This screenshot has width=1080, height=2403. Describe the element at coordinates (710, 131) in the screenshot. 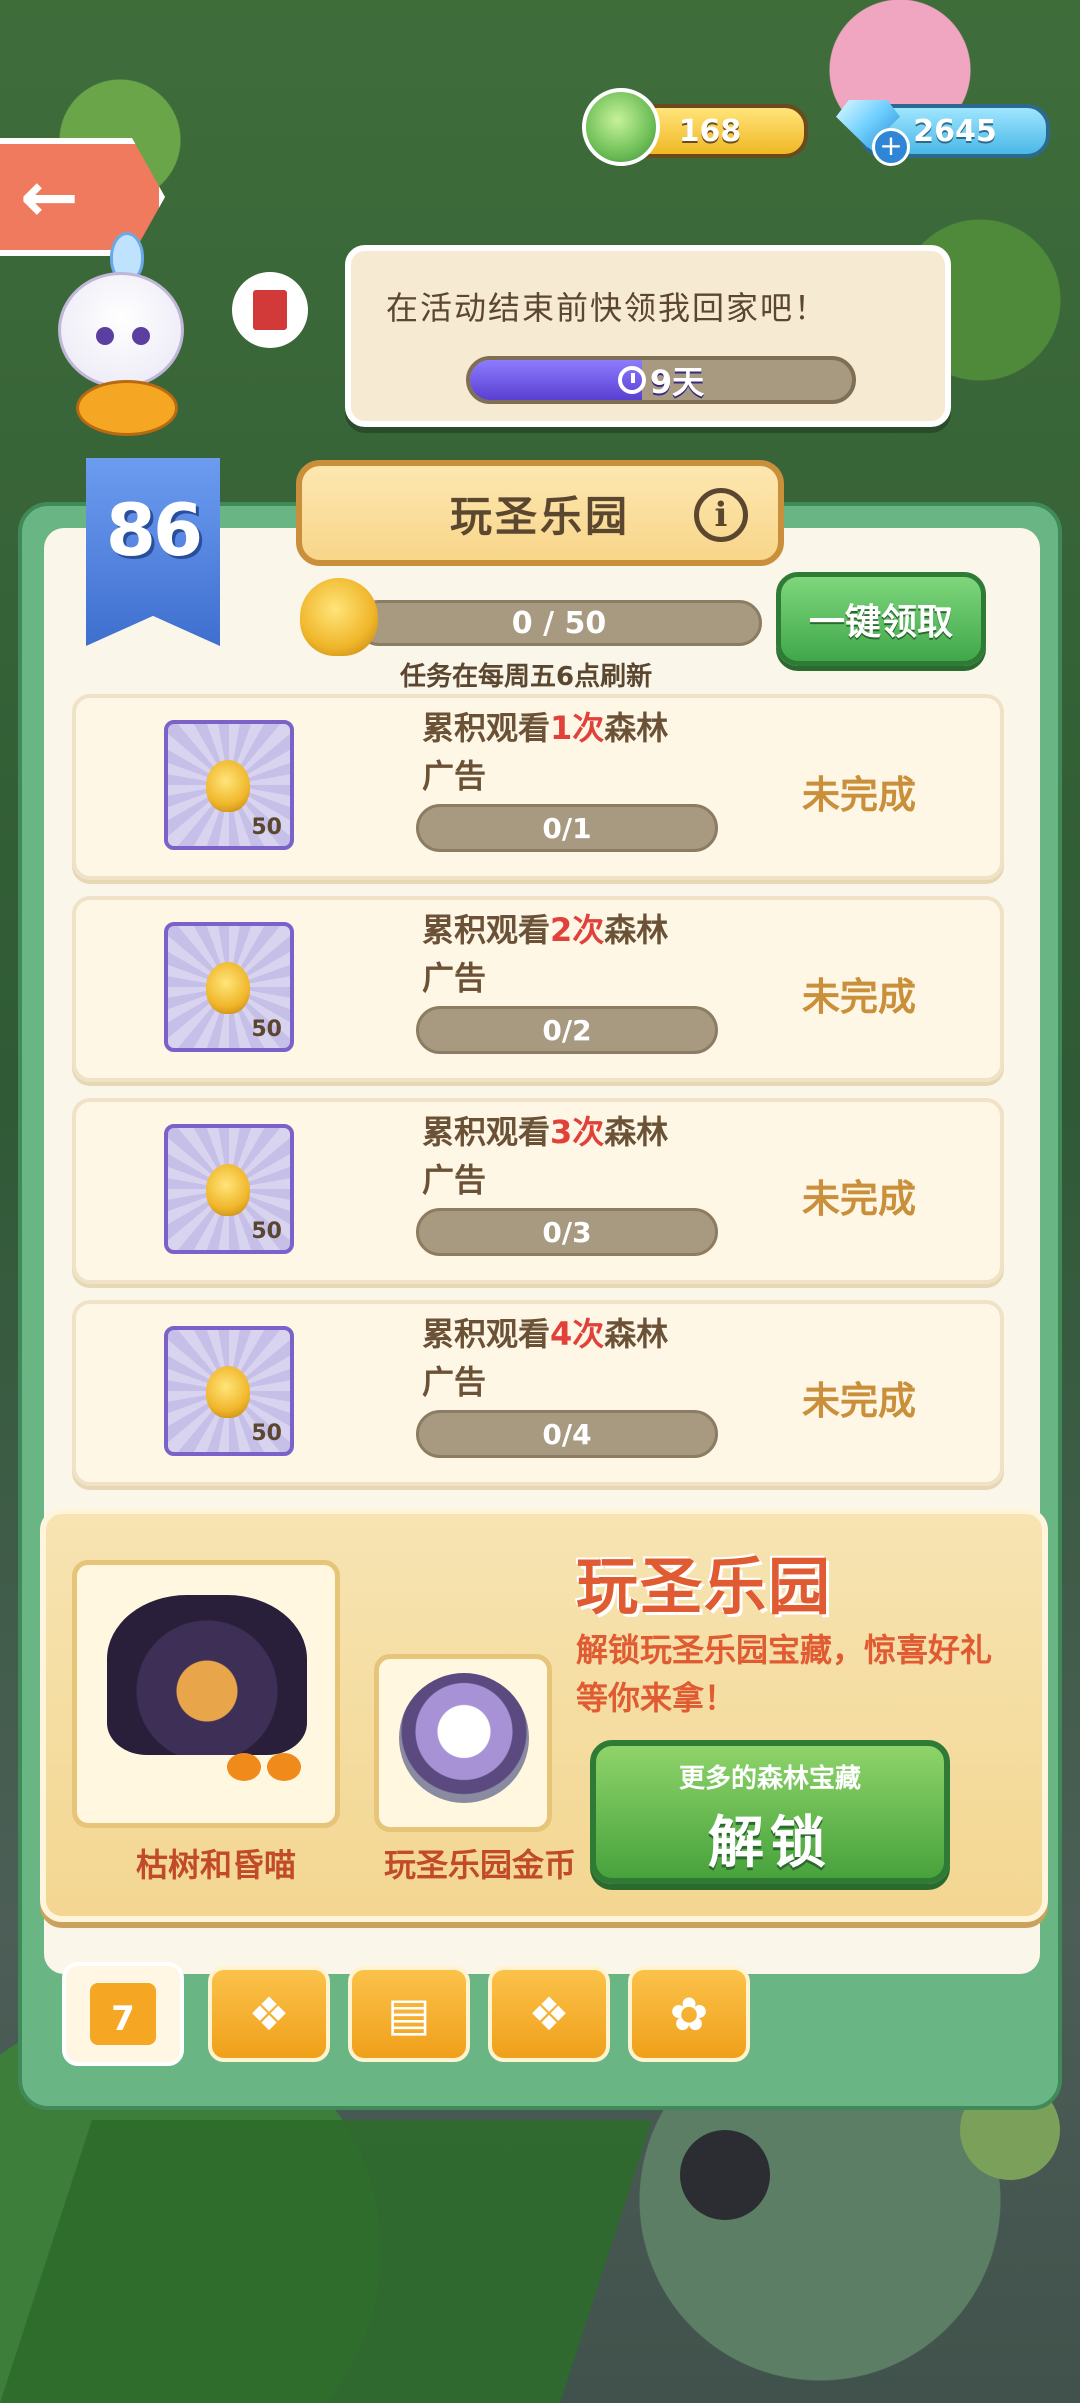

I see `leaf-count: 168` at that location.